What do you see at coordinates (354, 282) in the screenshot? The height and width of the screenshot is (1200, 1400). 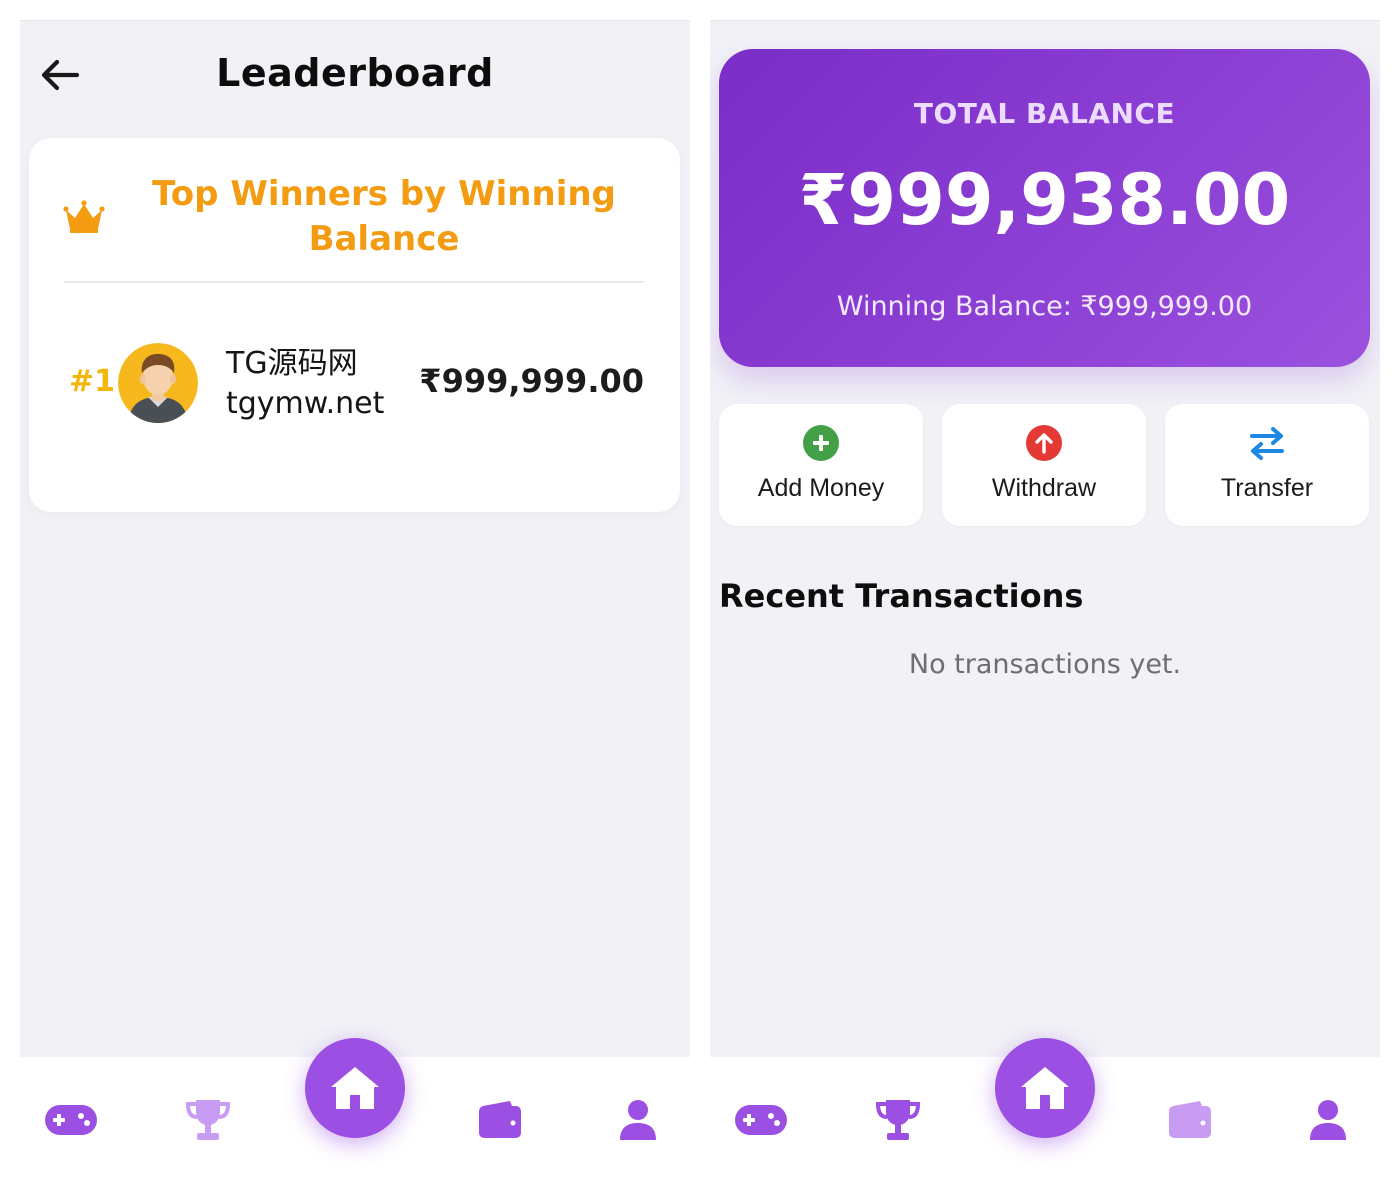 I see `divider` at bounding box center [354, 282].